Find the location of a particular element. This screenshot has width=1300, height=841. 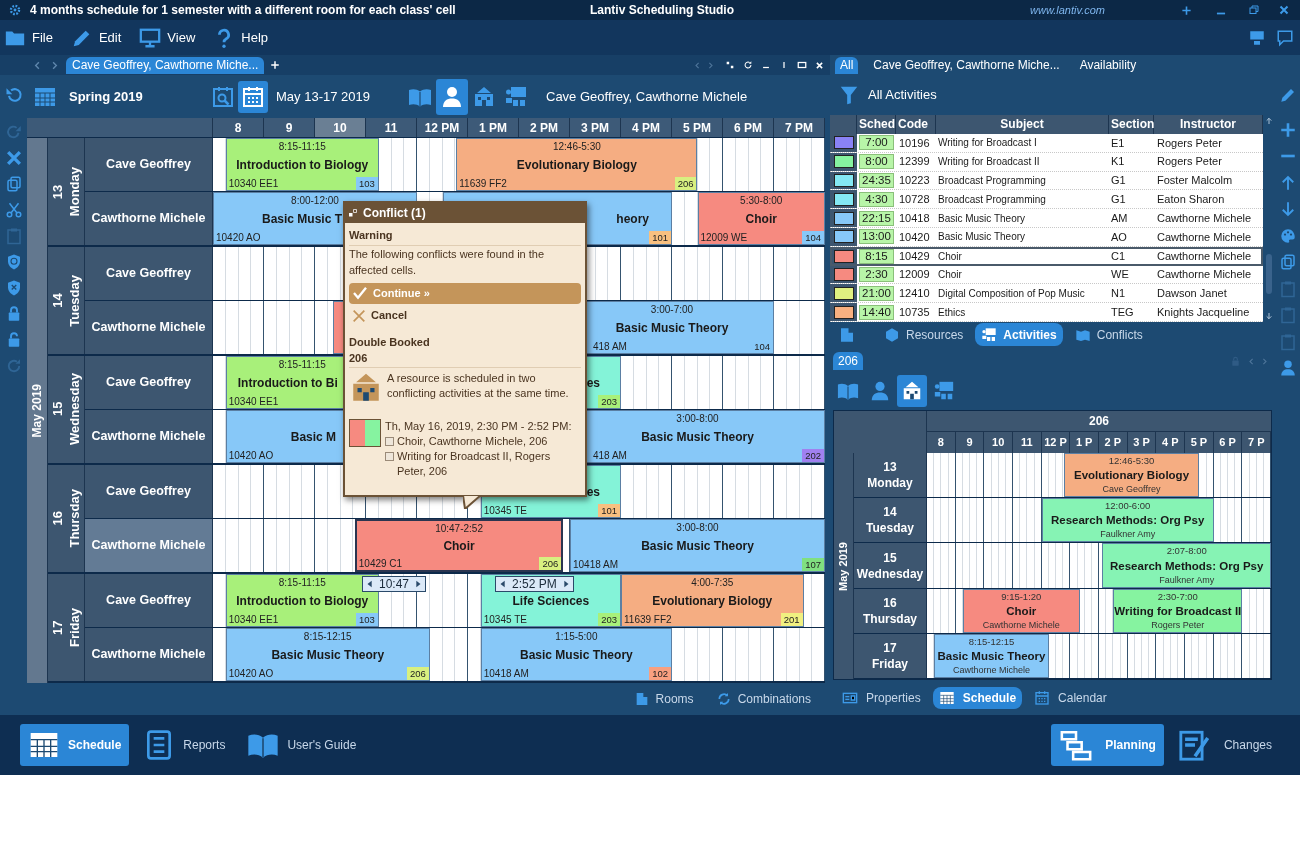

room-badge: 203 is located at coordinates (609, 401).